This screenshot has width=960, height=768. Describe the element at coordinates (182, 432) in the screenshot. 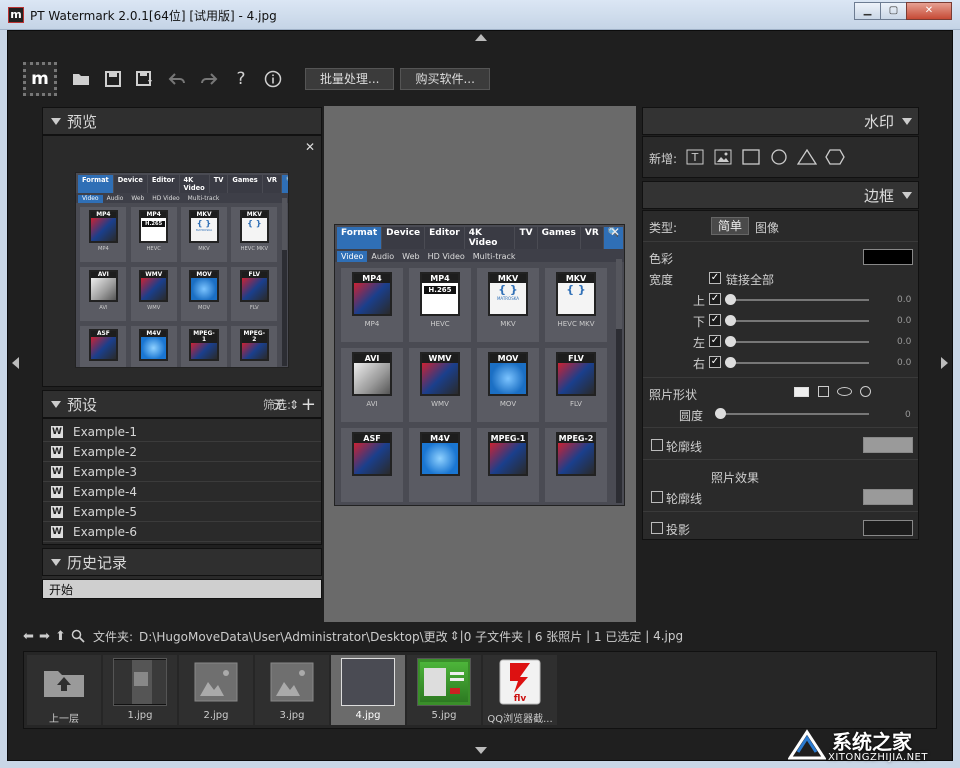

I see `preset-item: W Example-1` at that location.